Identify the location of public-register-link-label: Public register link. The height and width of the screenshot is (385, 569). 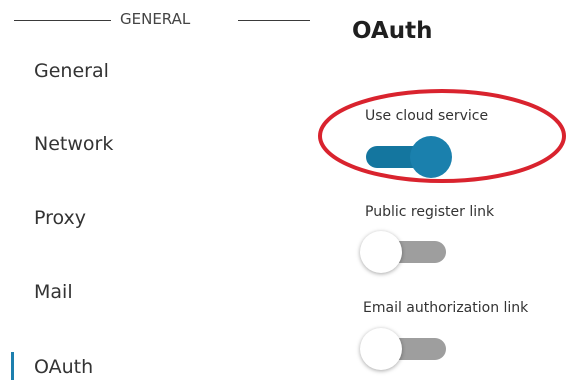
(430, 212).